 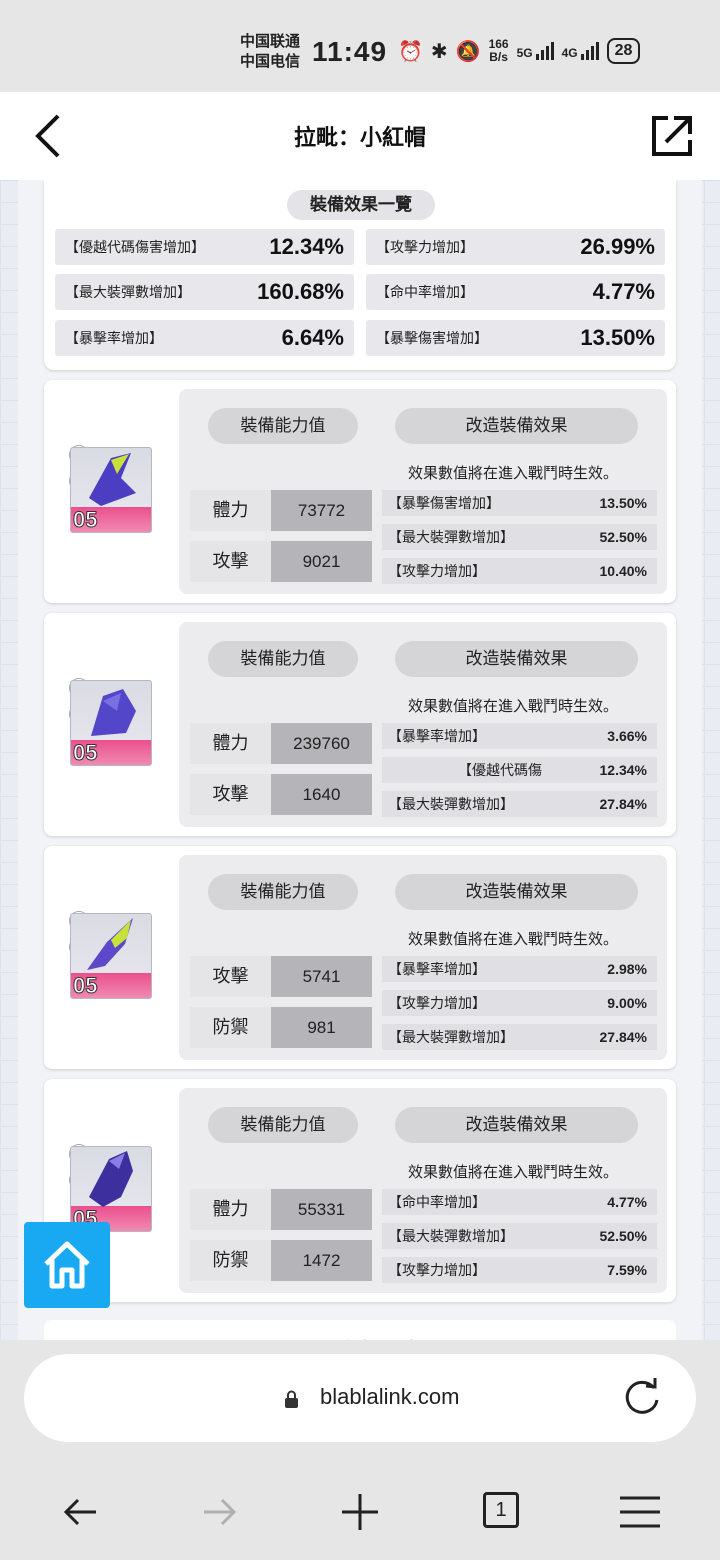 I want to click on equipment-art-icon, so click(x=110, y=944).